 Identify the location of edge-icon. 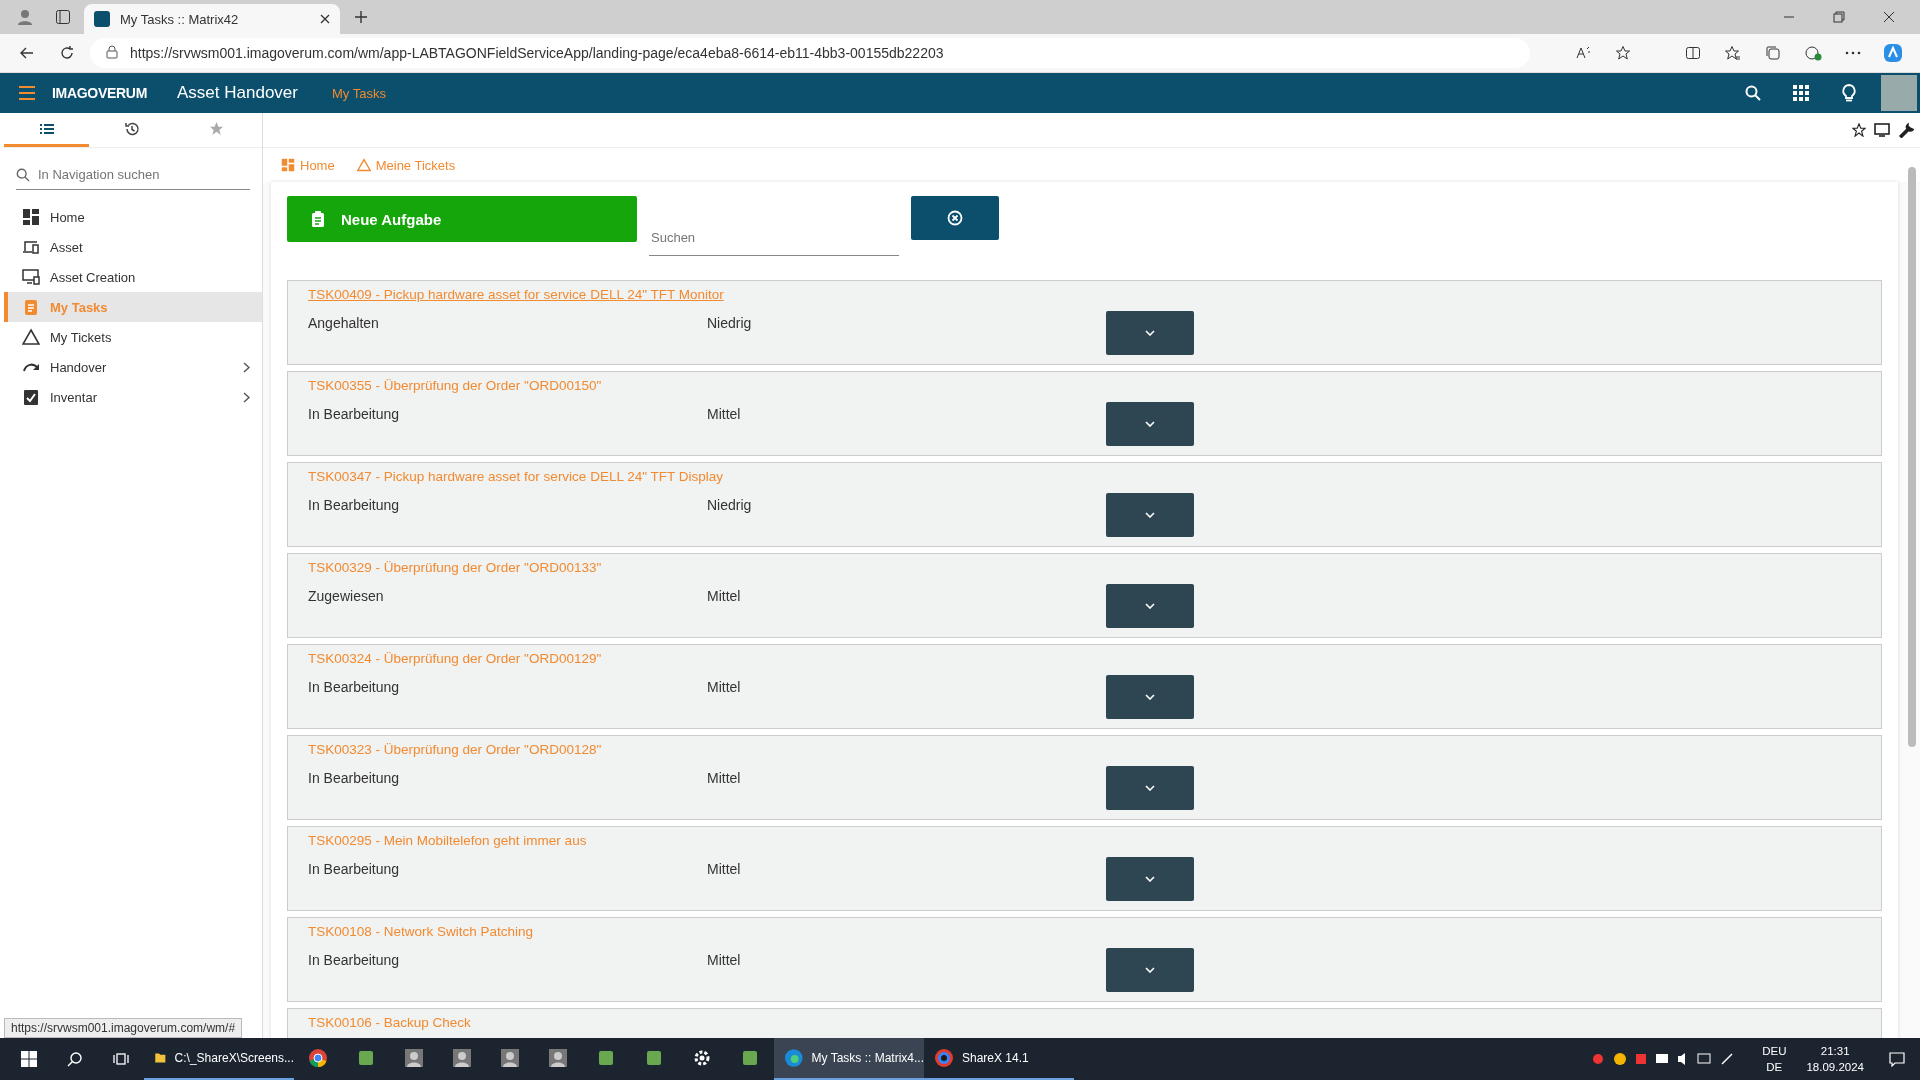
(794, 1058).